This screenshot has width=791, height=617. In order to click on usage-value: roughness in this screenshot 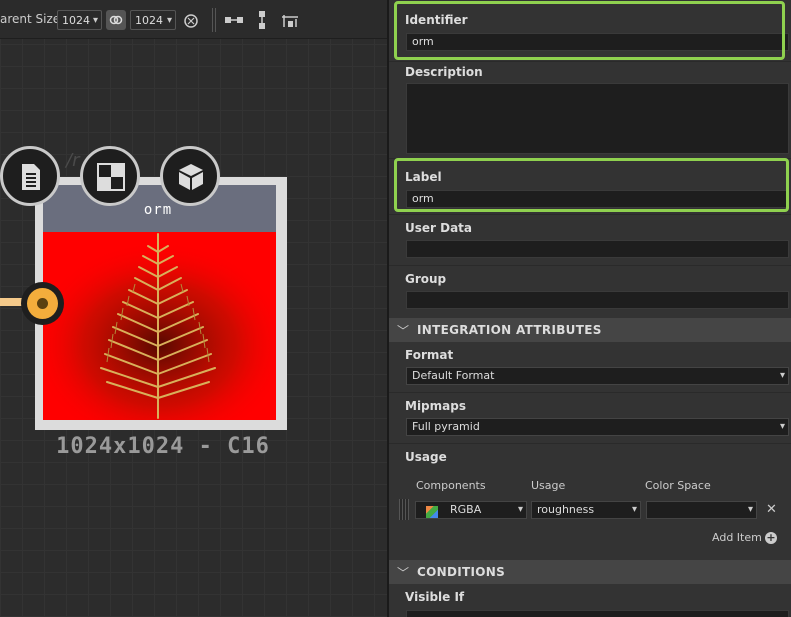, I will do `click(566, 509)`.